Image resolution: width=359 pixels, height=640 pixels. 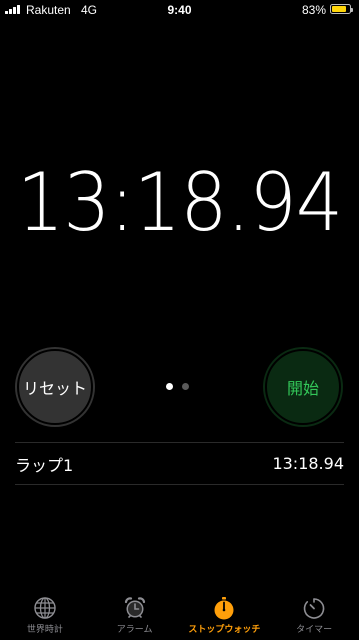 What do you see at coordinates (179, 463) in the screenshot?
I see `lap-row: ラップ1 13:18.94` at bounding box center [179, 463].